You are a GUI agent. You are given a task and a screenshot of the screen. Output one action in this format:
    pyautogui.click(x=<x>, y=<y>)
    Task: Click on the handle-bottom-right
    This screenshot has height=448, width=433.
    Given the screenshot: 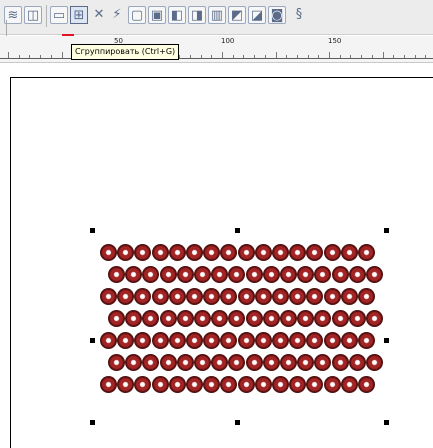 What is the action you would take?
    pyautogui.click(x=386, y=422)
    